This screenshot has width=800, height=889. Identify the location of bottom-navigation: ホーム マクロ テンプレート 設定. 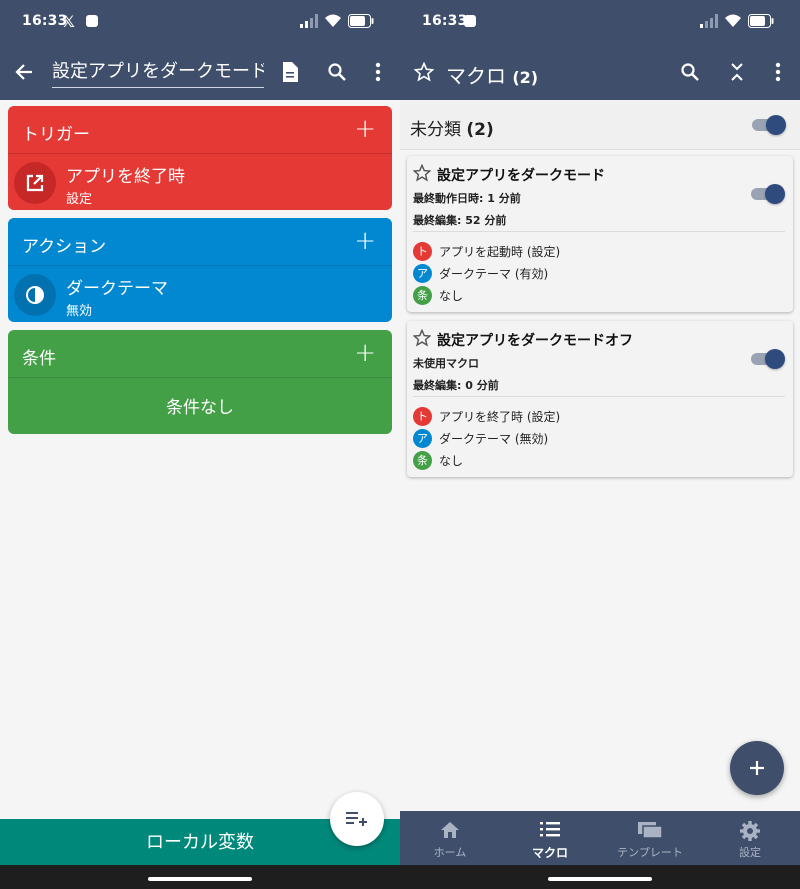
(600, 838).